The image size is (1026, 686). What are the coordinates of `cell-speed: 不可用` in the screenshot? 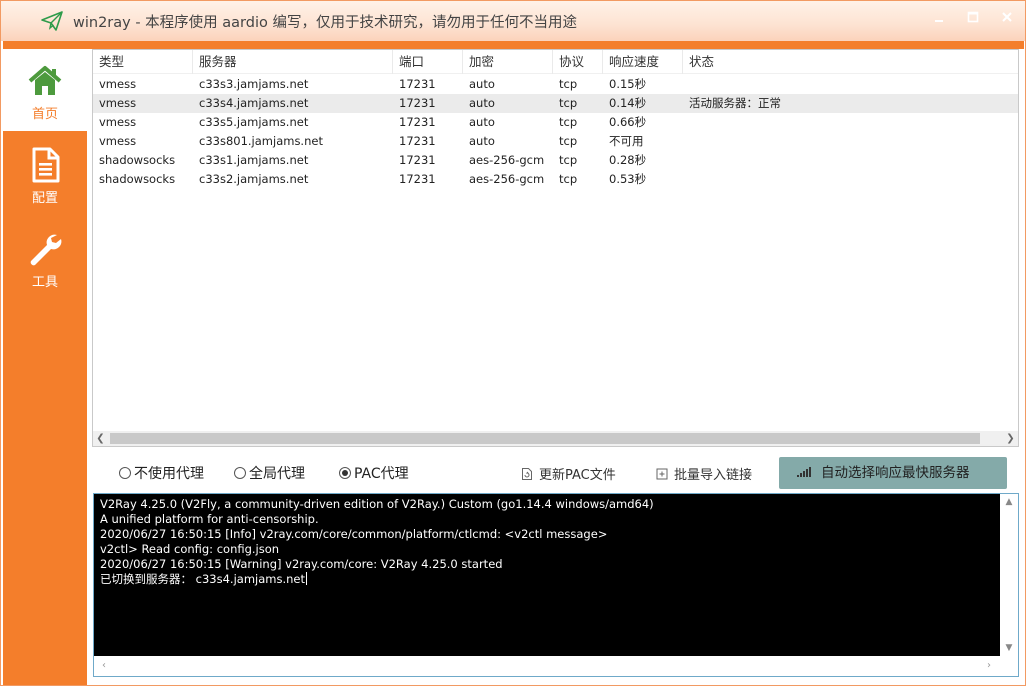 It's located at (626, 141).